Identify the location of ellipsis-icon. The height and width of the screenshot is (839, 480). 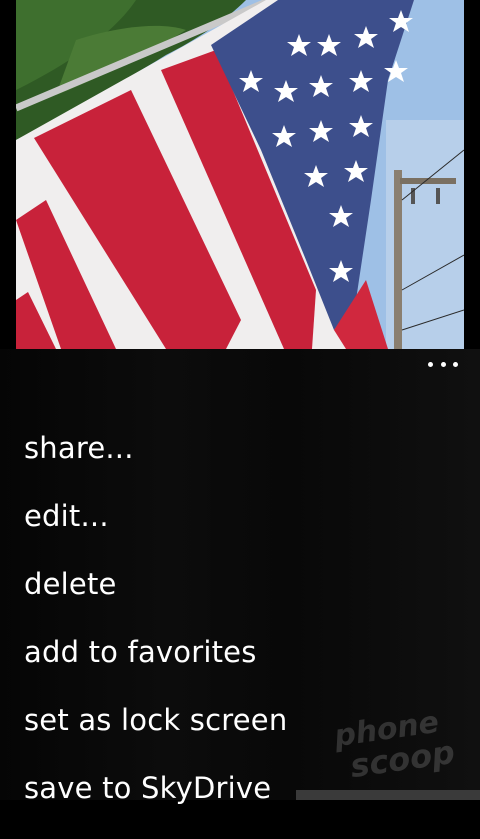
(443, 364).